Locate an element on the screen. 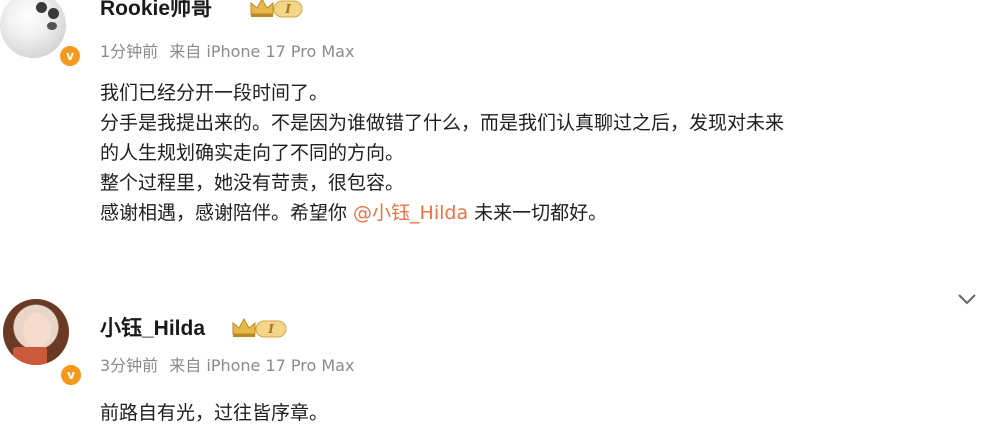  post-meta: 3分钟前 来自 iPhone 17 Pro Max is located at coordinates (227, 364).